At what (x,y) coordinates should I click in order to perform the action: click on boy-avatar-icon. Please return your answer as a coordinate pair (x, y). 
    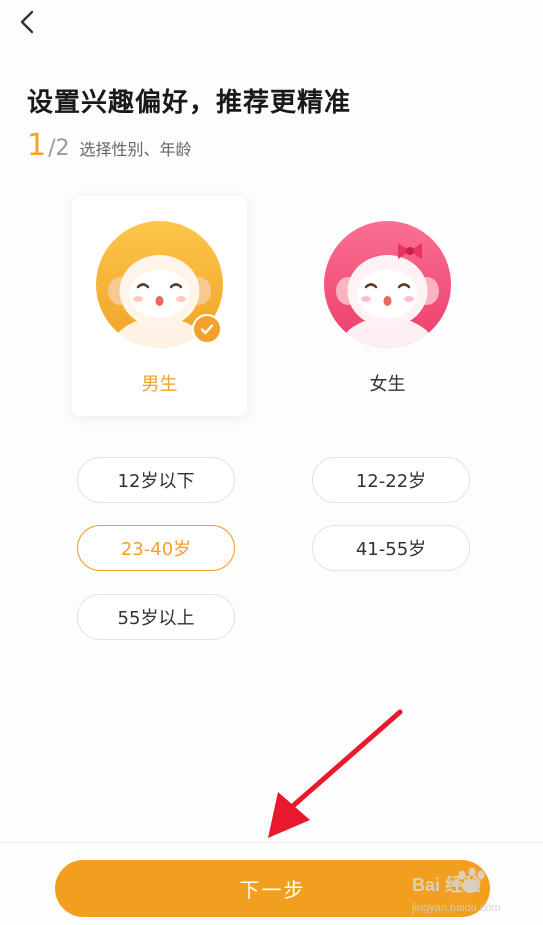
    Looking at the image, I should click on (159, 284).